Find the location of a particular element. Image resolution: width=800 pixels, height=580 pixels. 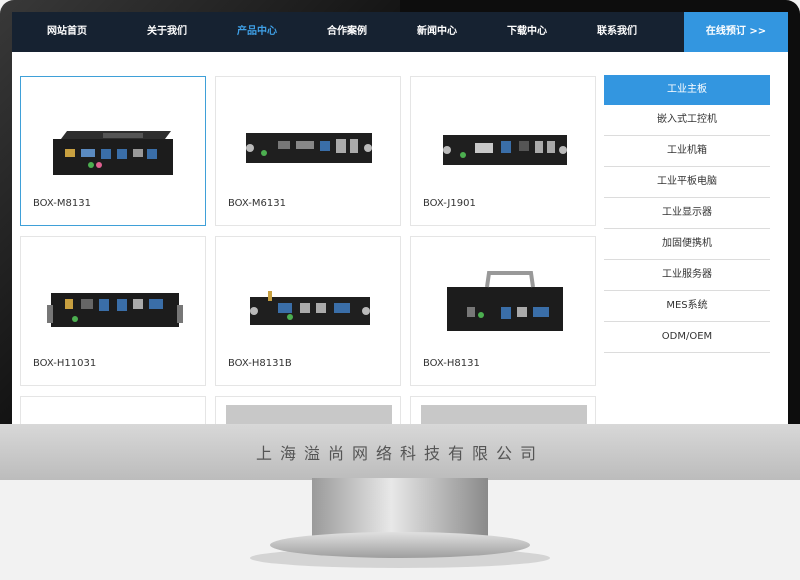

nav-about: 关于我们 is located at coordinates (167, 32).